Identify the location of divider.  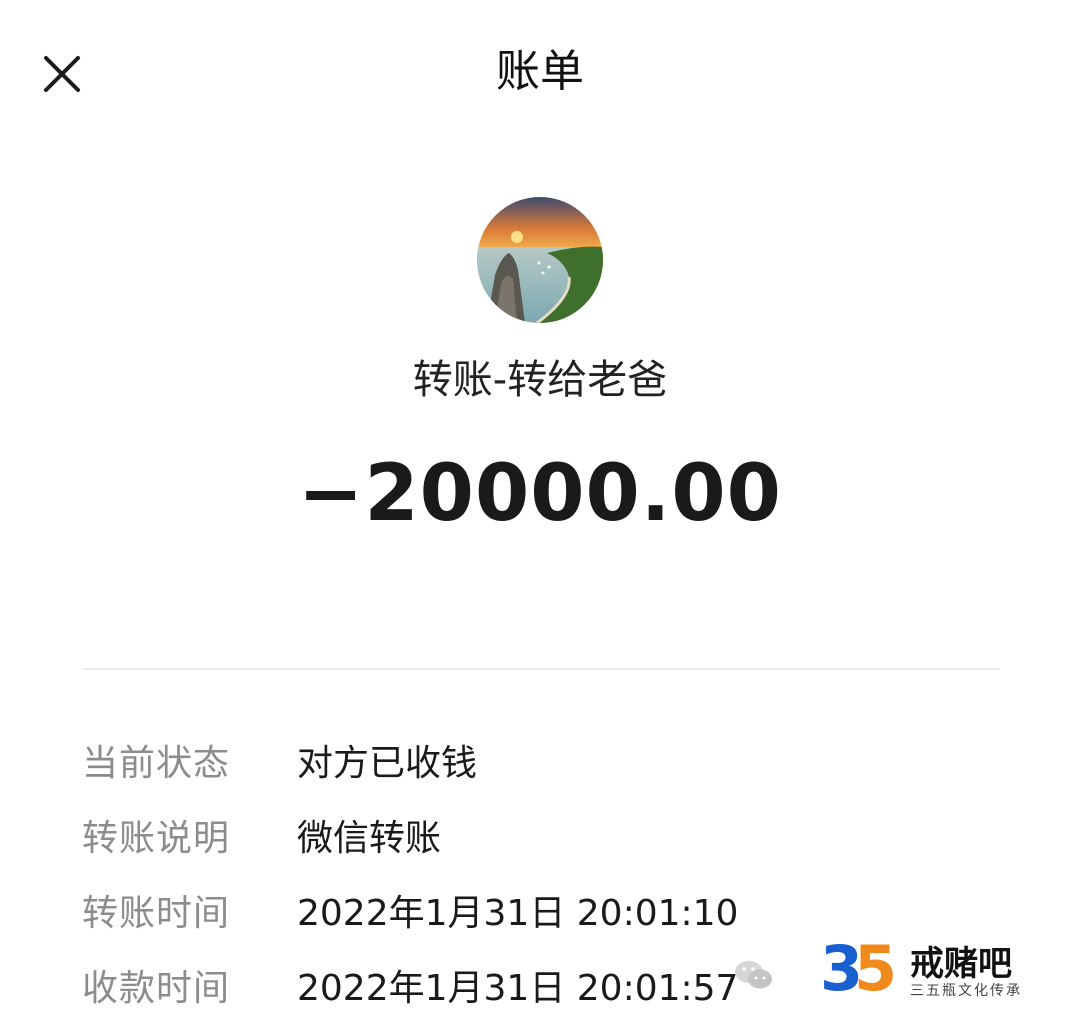
(541, 669).